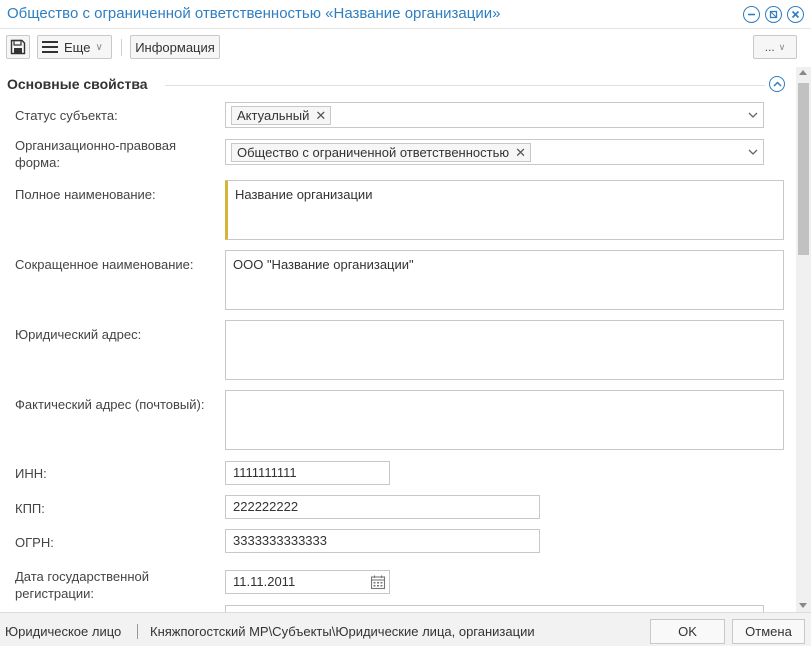 The height and width of the screenshot is (646, 811). What do you see at coordinates (30, 508) in the screenshot?
I see `kpp-label: КПП:` at bounding box center [30, 508].